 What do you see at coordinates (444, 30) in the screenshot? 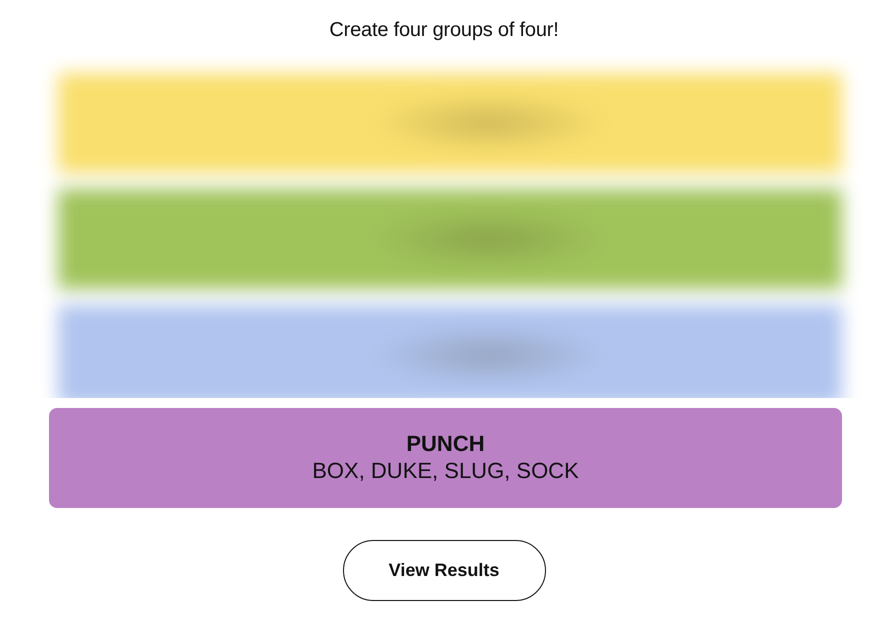
I see `instruction-text: Create four groups of four!` at bounding box center [444, 30].